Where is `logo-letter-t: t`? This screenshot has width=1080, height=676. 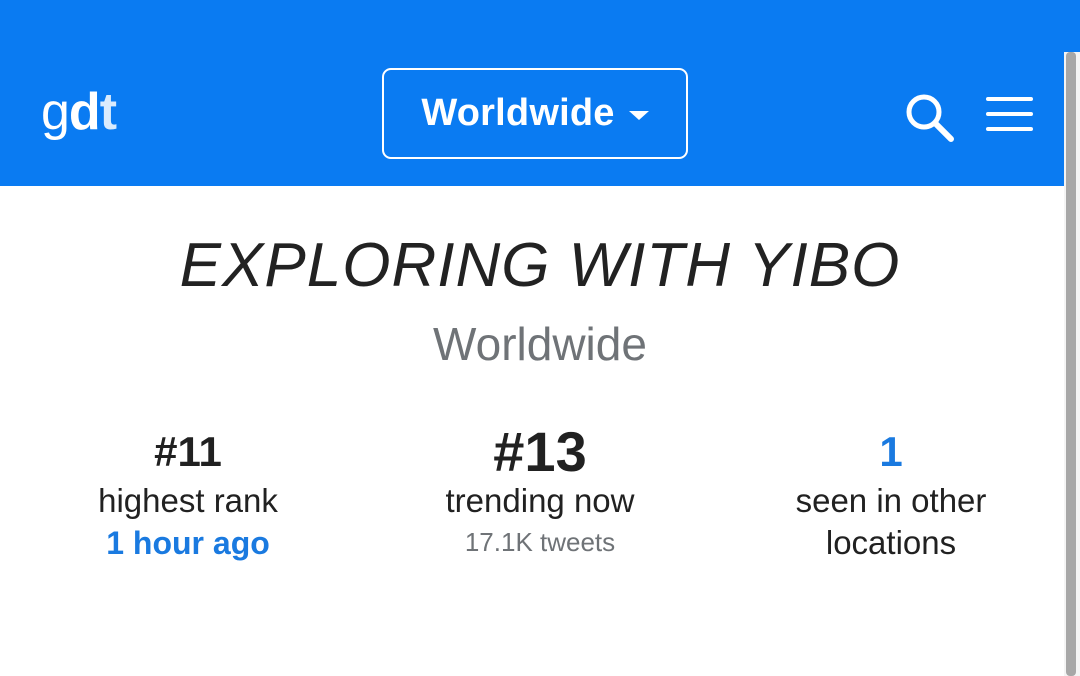 logo-letter-t: t is located at coordinates (108, 112).